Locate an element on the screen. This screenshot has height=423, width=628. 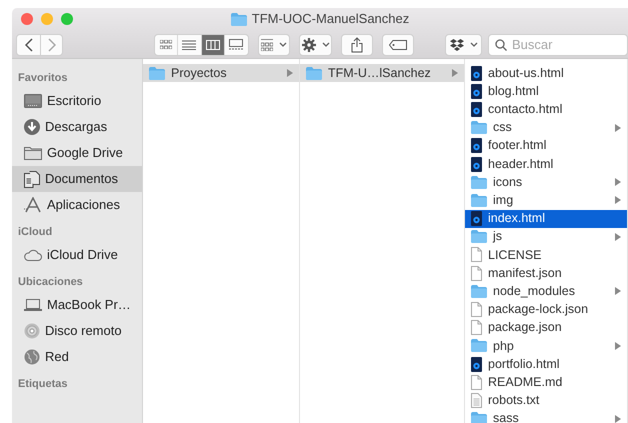
share-icon is located at coordinates (357, 44).